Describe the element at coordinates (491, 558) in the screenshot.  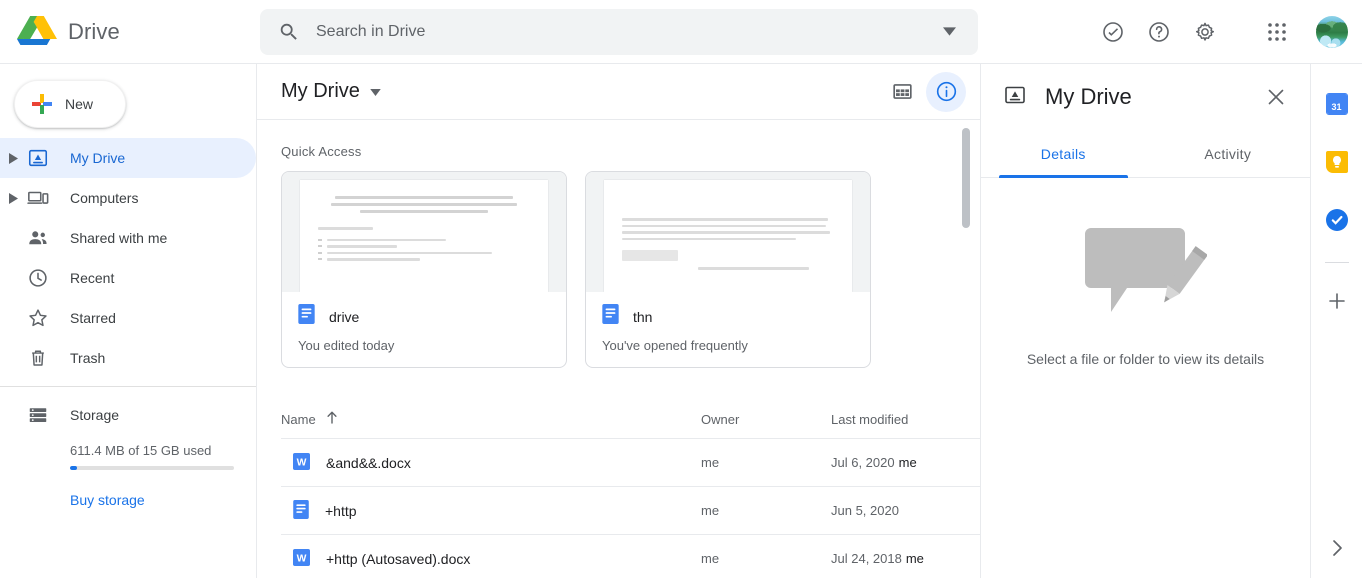
I see `file-name-cell: W +http (Autosaved).docx` at that location.